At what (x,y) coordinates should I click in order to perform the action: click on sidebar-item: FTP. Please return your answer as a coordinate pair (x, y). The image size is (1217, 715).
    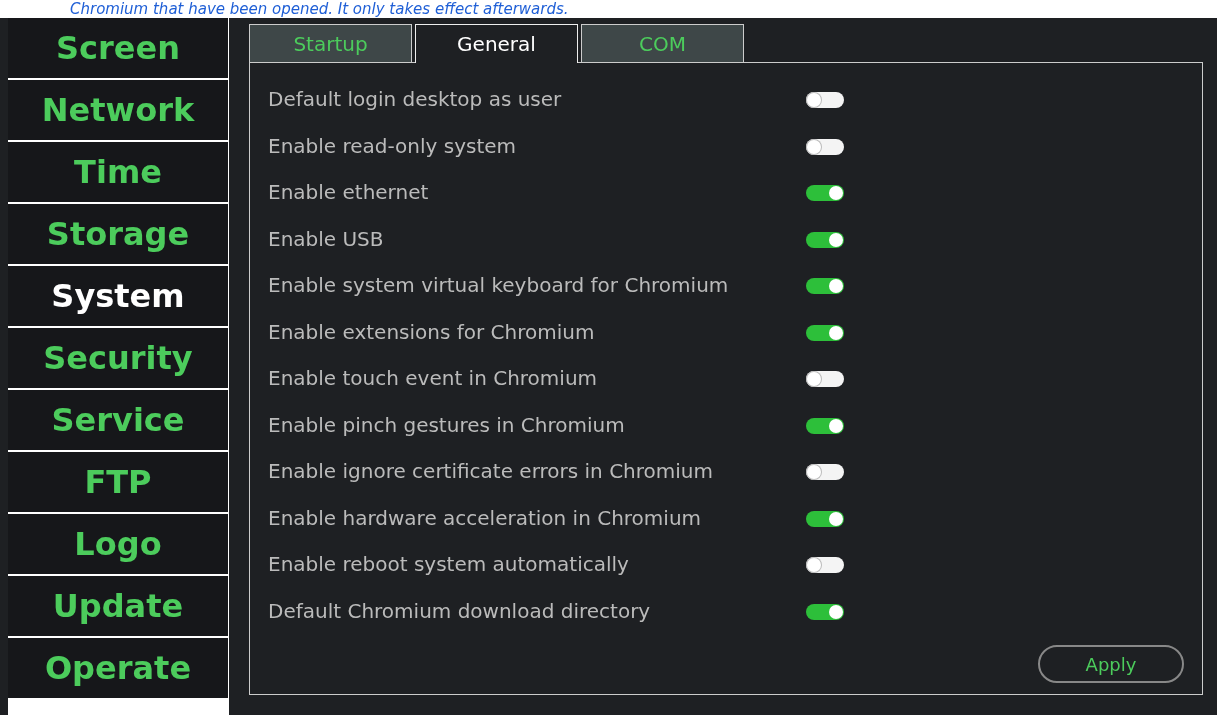
    Looking at the image, I should click on (118, 482).